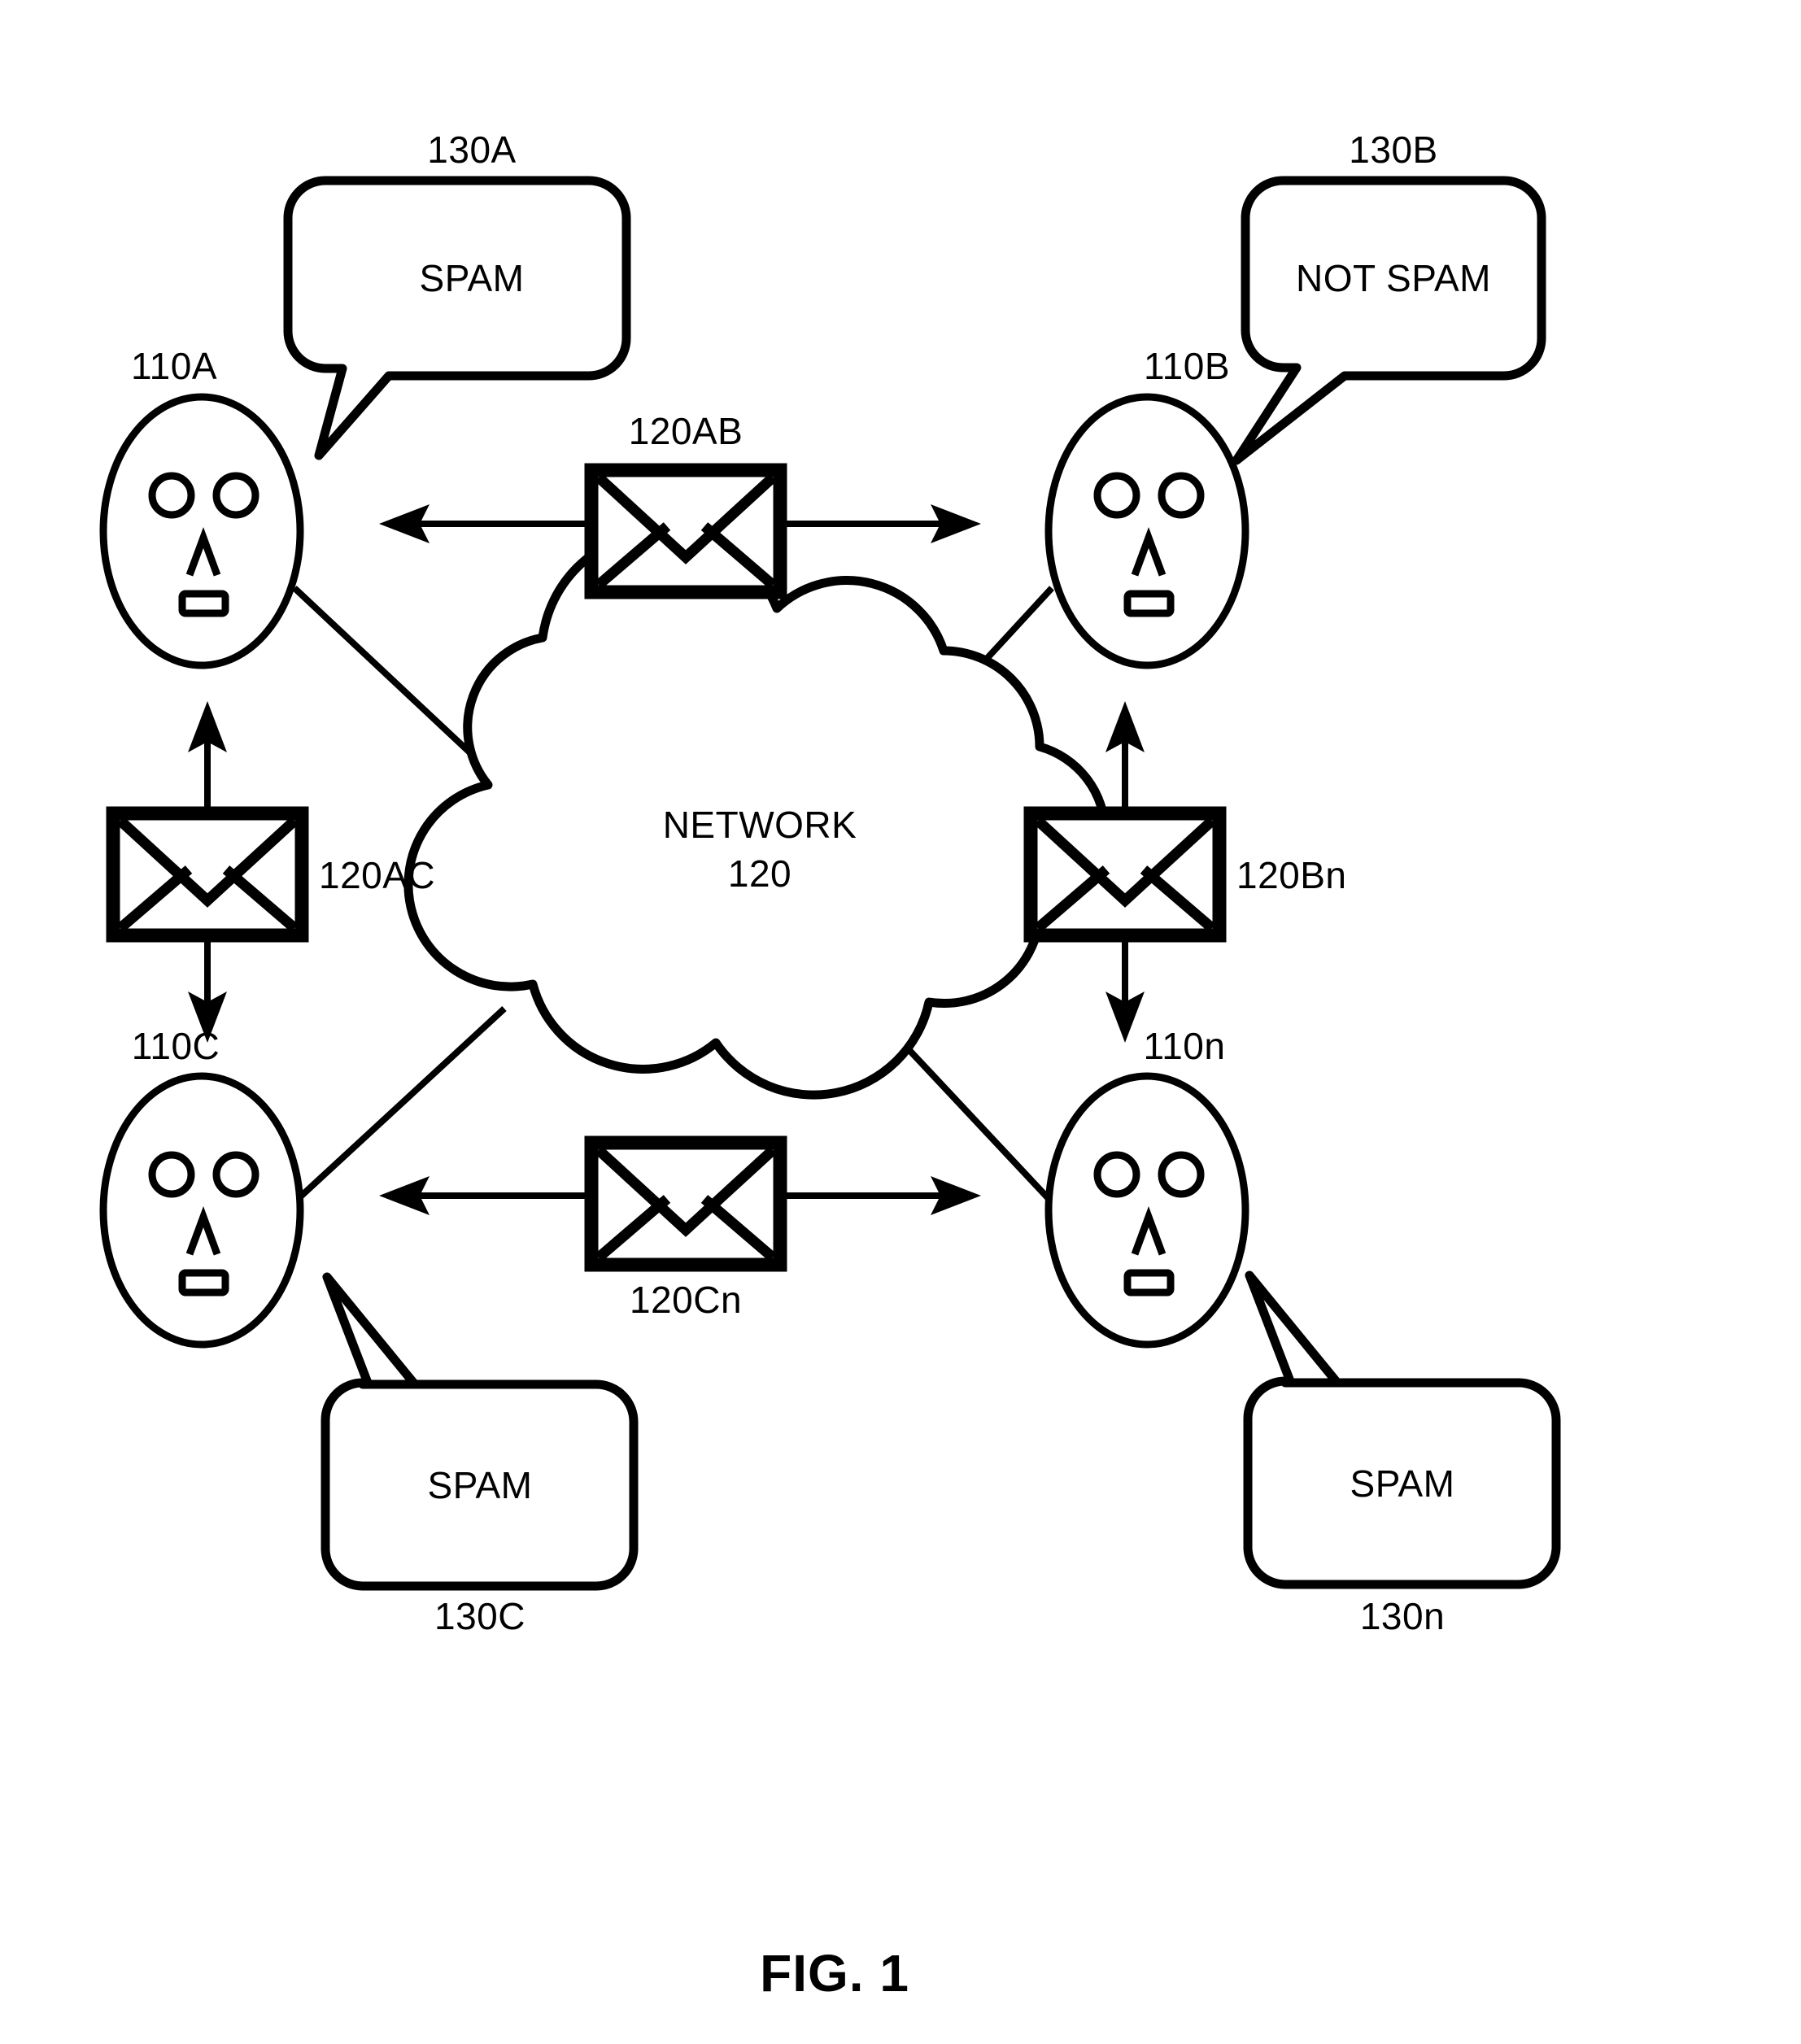  I want to click on client-110n-ref: 110n, so click(1185, 1046).